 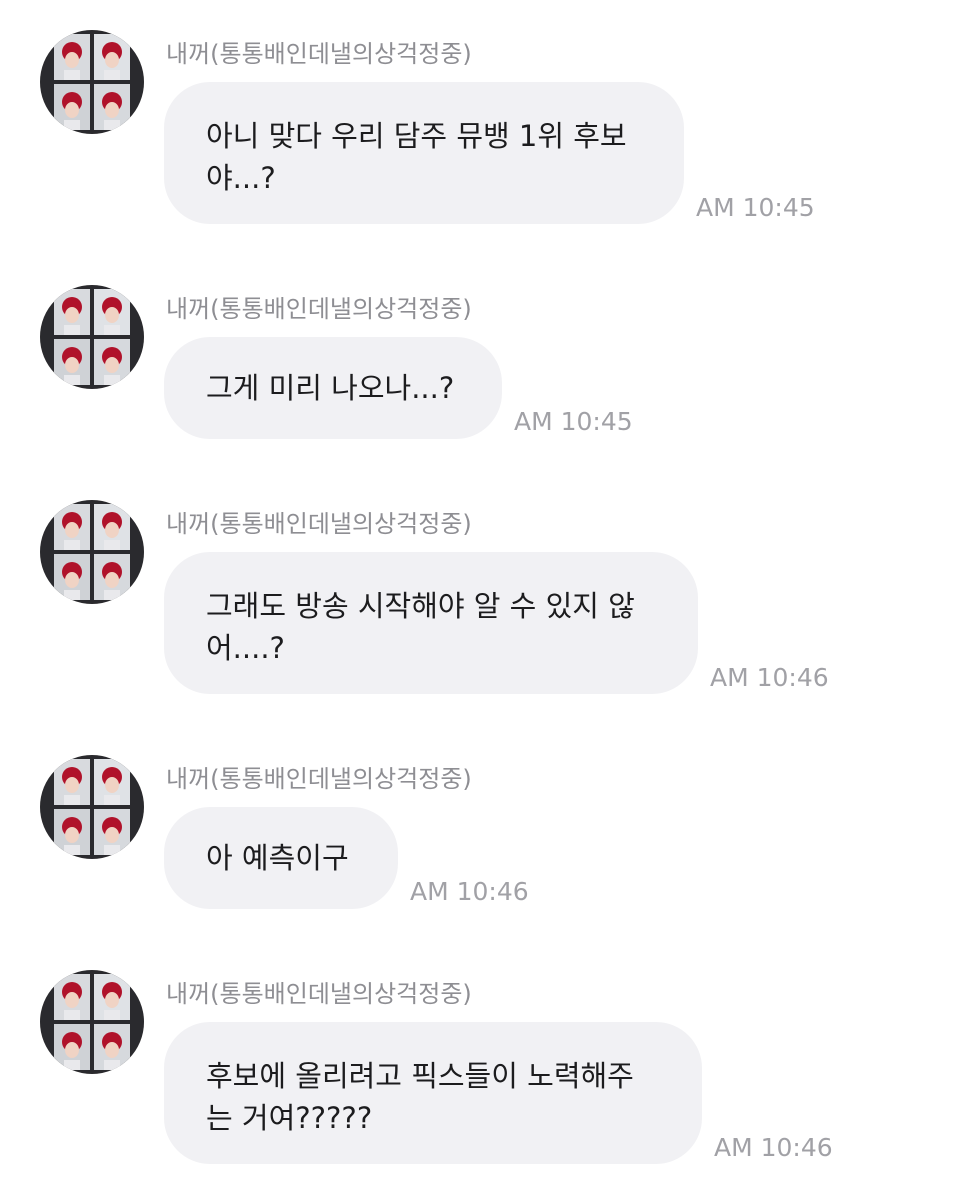 I want to click on message-bubble: 아 예측이구, so click(x=281, y=858).